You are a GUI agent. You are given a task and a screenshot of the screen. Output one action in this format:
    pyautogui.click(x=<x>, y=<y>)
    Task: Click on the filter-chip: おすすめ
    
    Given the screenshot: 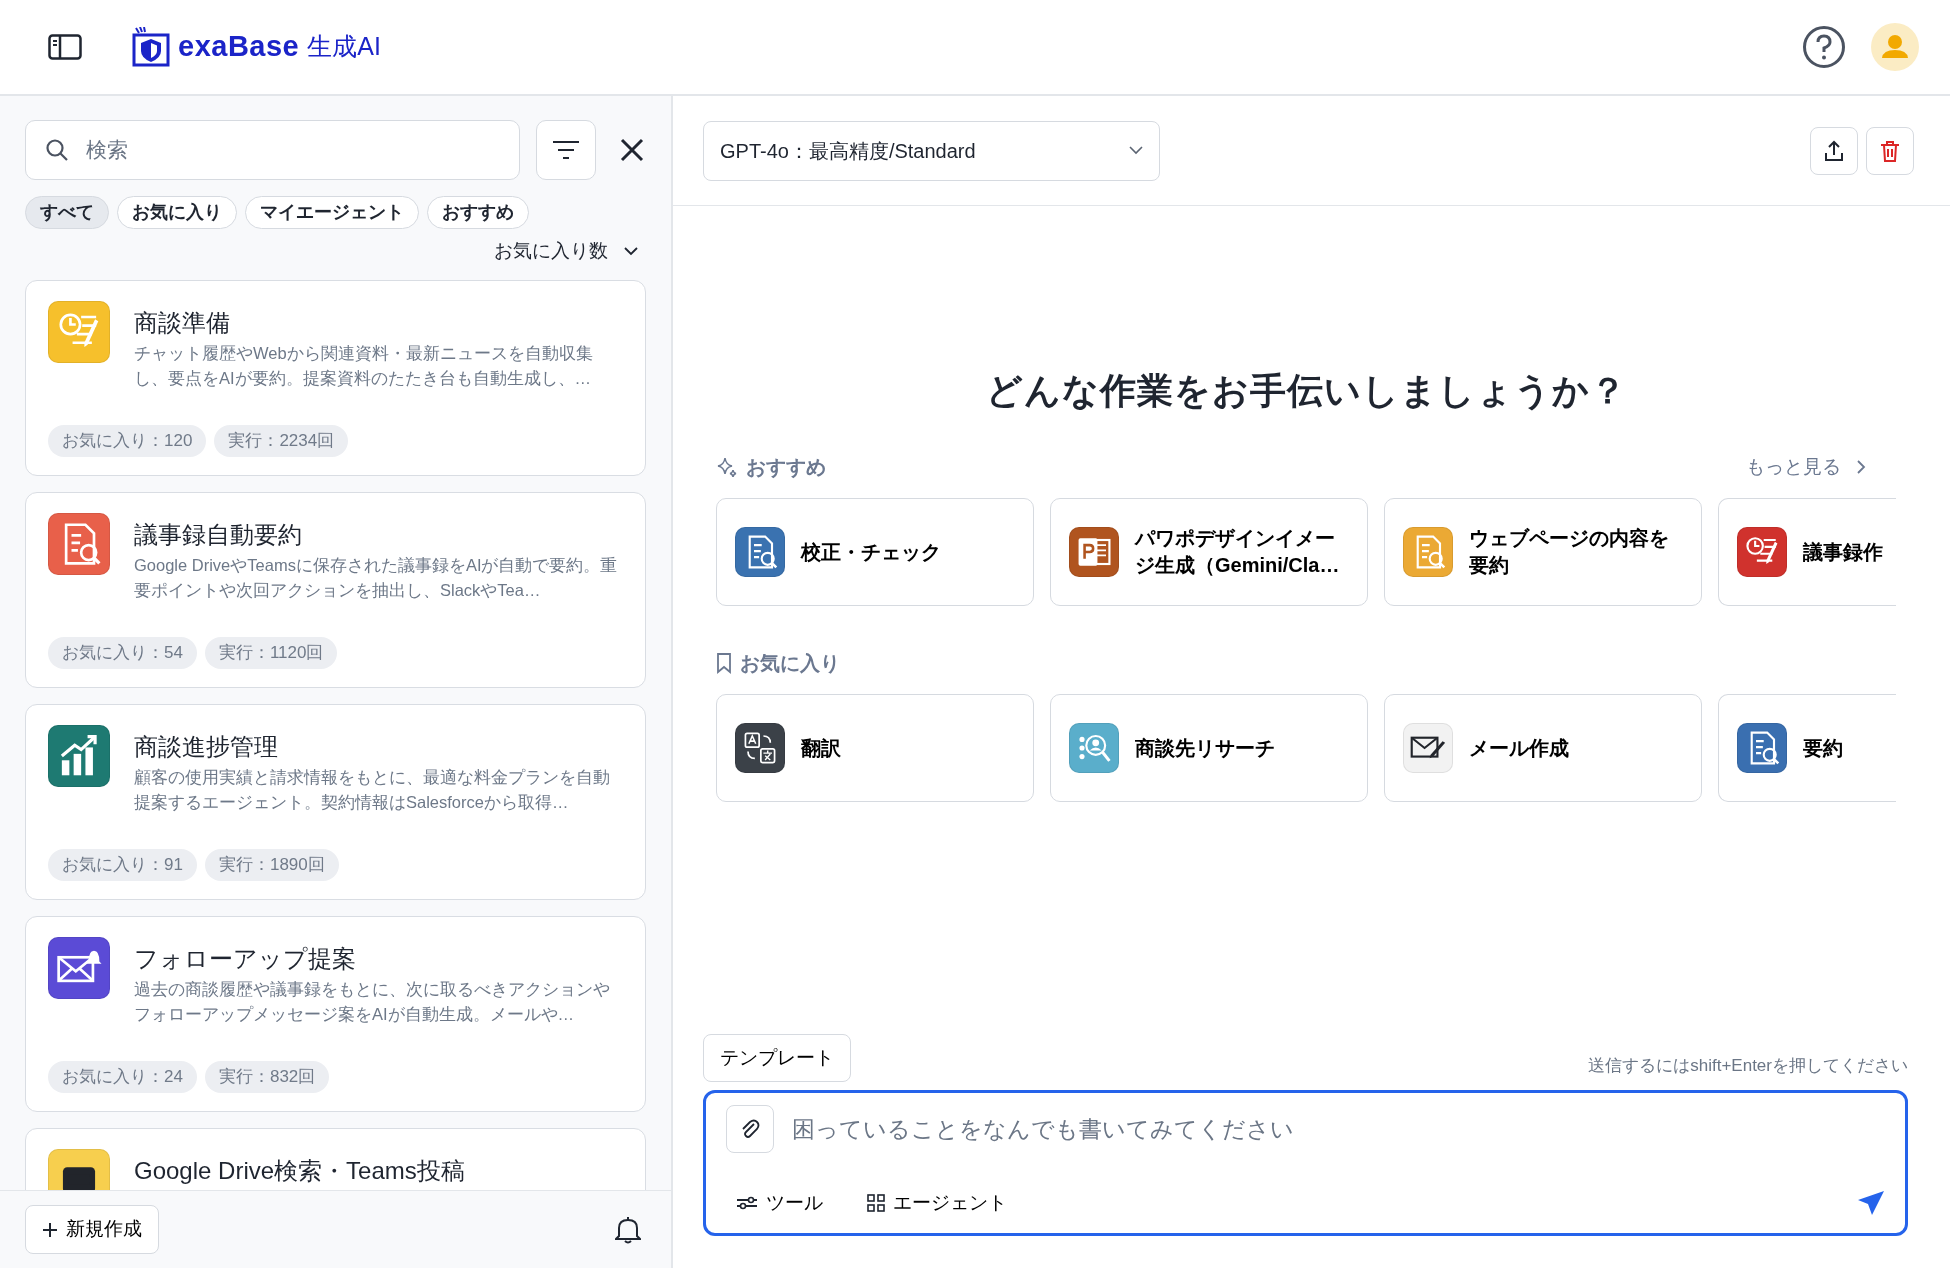 What is the action you would take?
    pyautogui.click(x=478, y=212)
    